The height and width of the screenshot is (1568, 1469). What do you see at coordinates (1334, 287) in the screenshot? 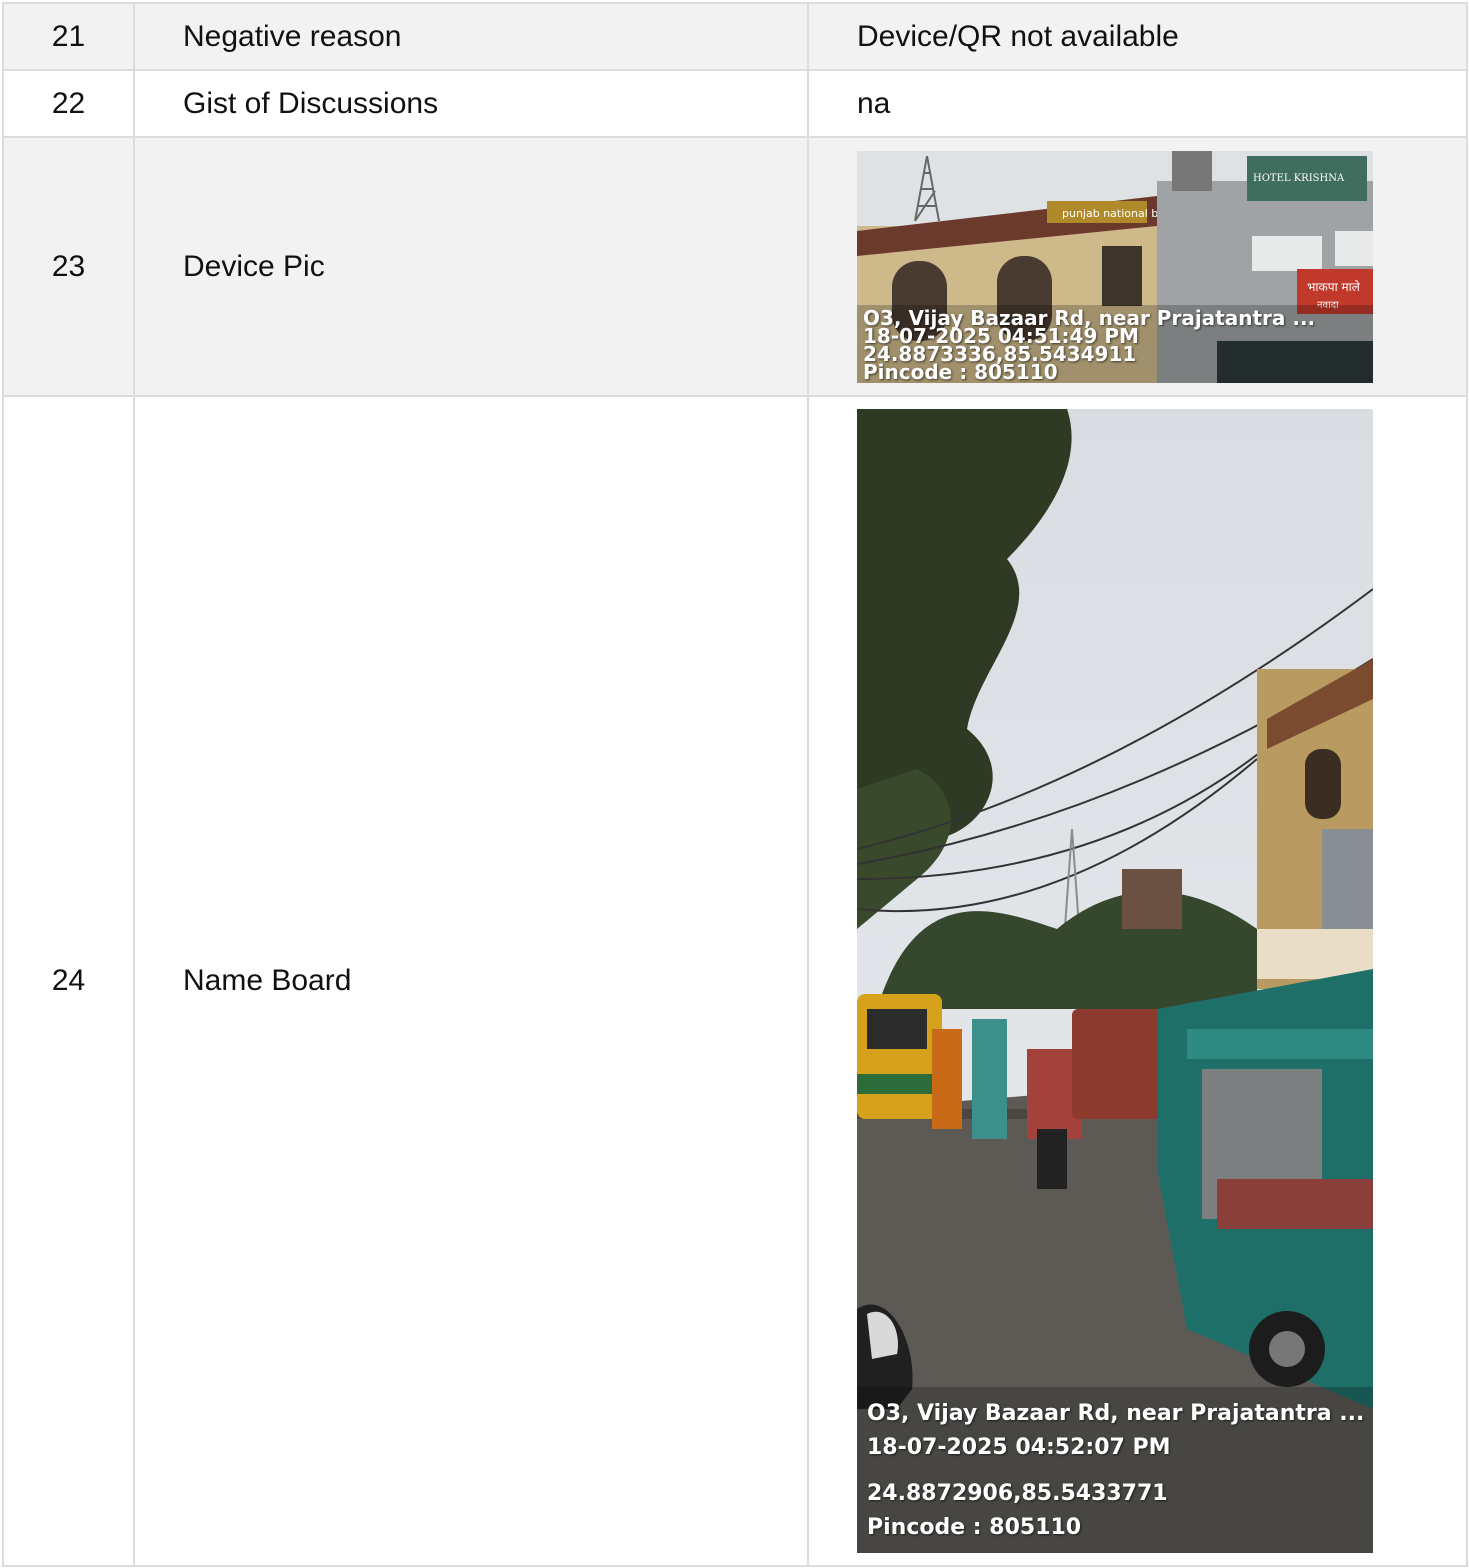
I see `party-sign-text: भाकपा माले` at bounding box center [1334, 287].